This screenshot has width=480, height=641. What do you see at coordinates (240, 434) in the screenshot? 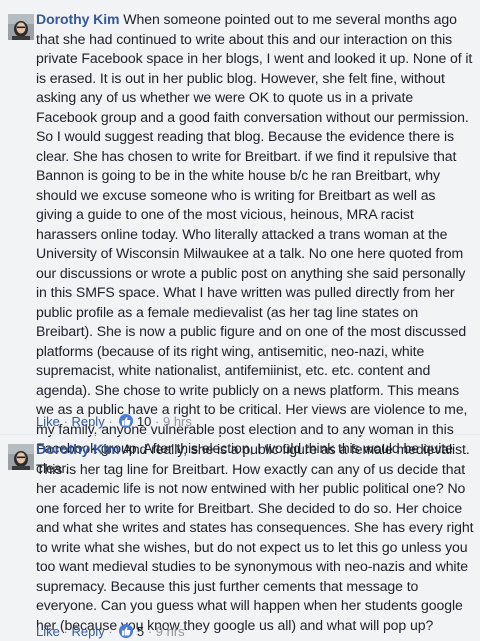
I see `divider` at bounding box center [240, 434].